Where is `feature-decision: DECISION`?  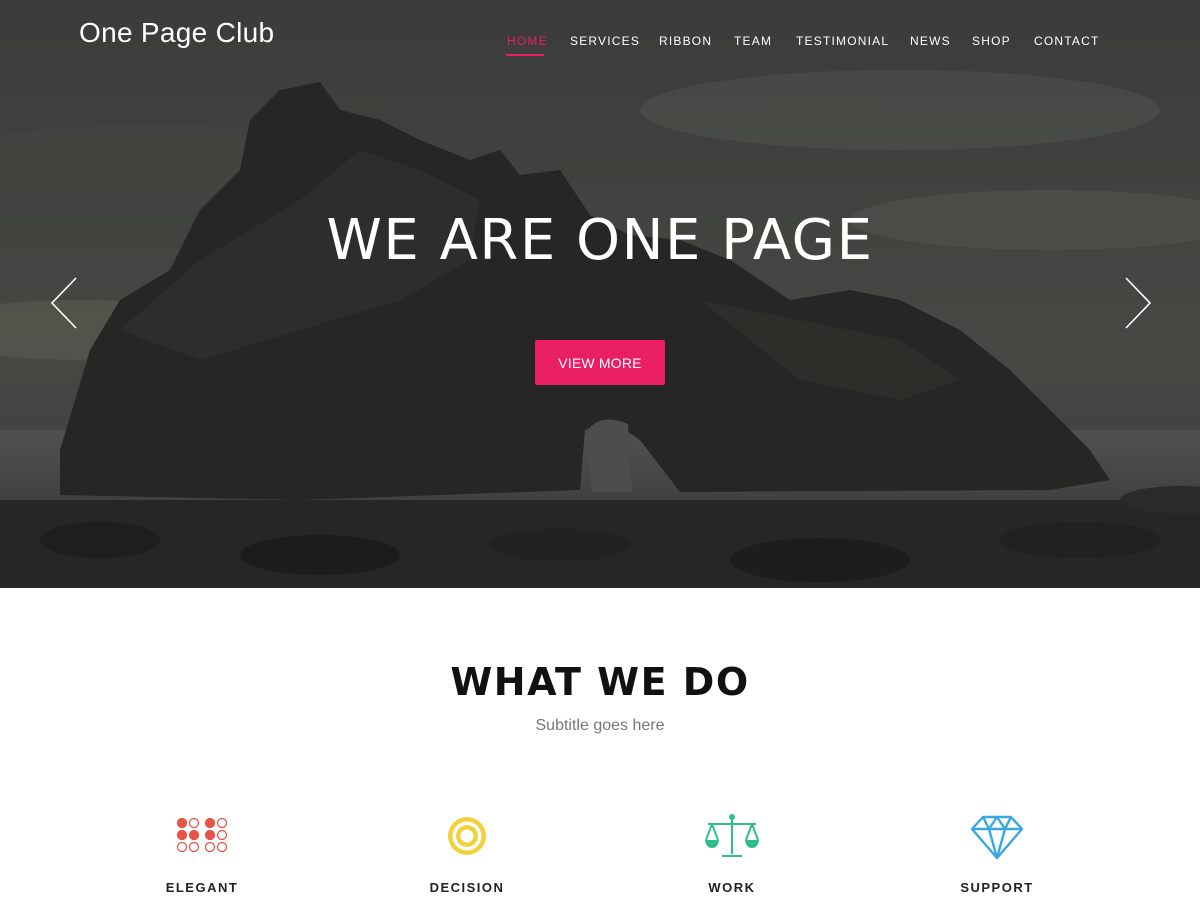
feature-decision: DECISION is located at coordinates (467, 853).